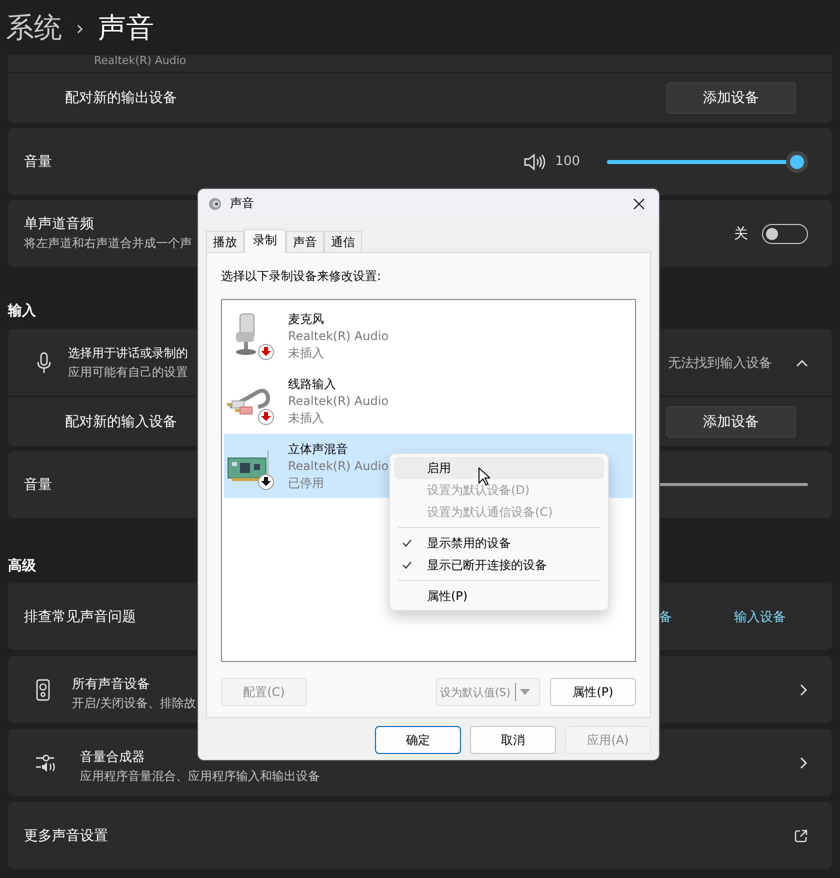  I want to click on device-name: 立体声混音, so click(318, 449).